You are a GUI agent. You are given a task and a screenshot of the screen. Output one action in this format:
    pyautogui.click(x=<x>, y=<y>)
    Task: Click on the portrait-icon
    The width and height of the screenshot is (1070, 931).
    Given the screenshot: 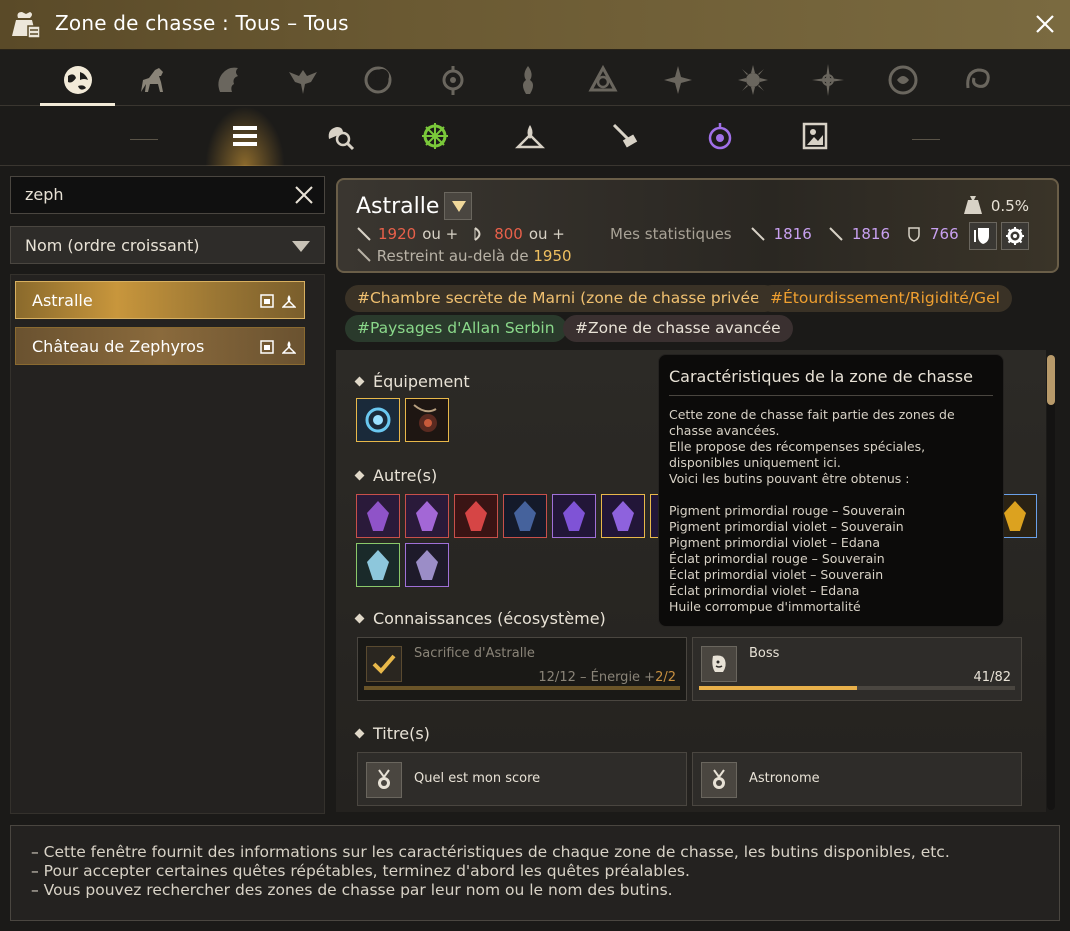 What is the action you would take?
    pyautogui.click(x=267, y=301)
    